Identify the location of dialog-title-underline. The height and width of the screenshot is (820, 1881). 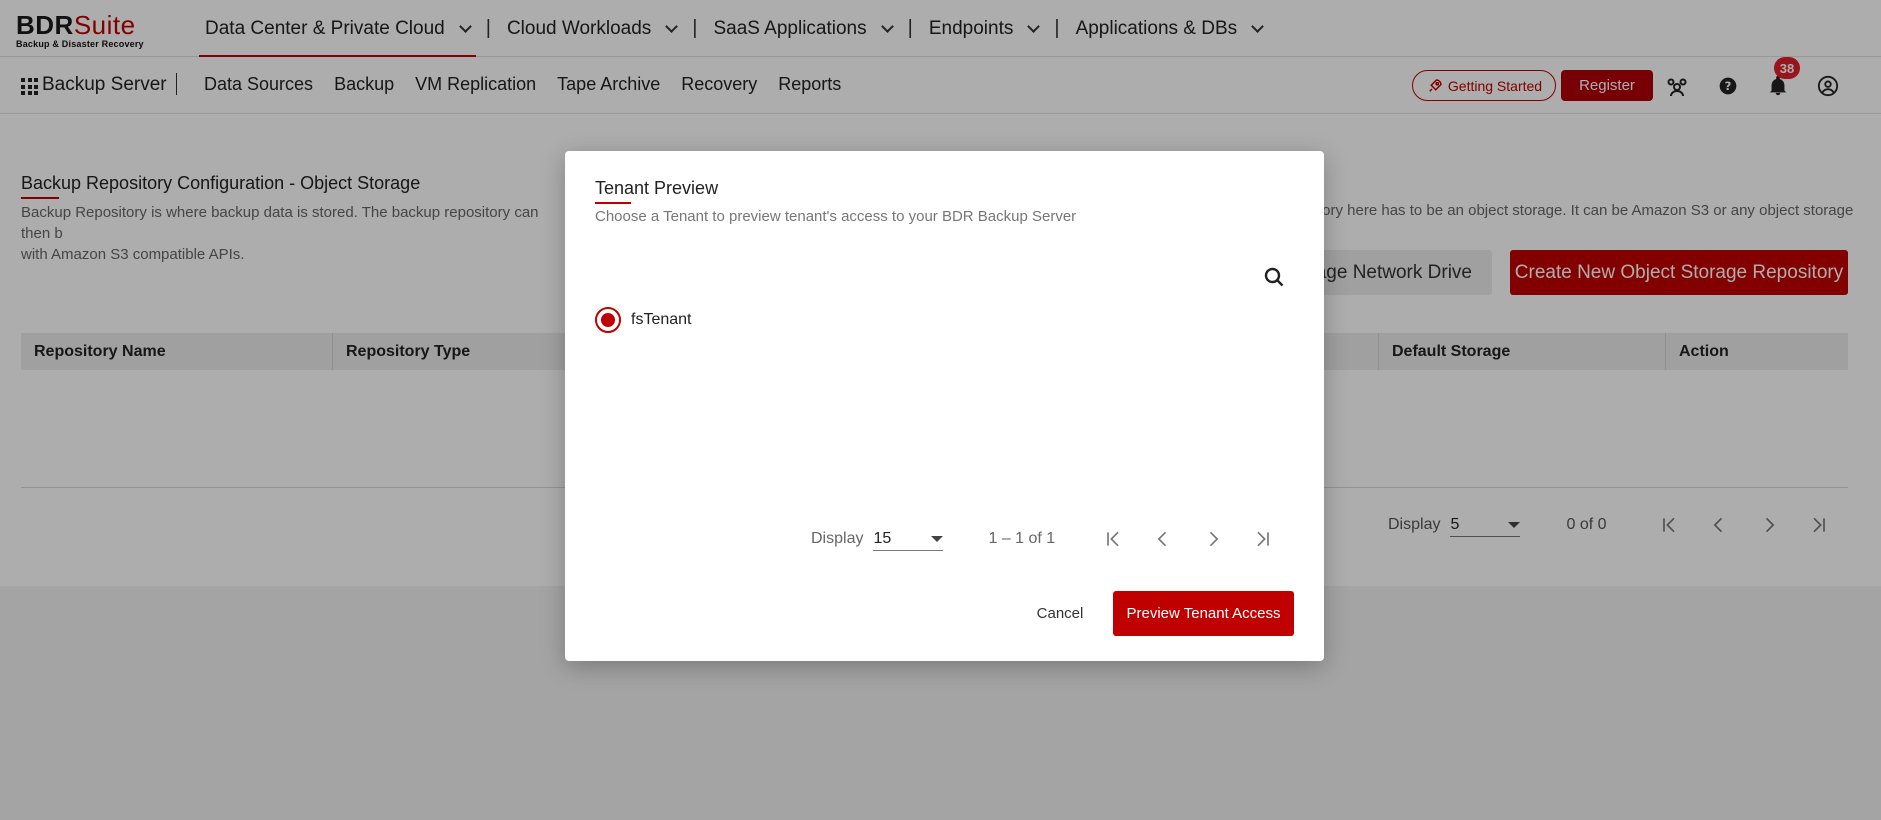
(613, 203).